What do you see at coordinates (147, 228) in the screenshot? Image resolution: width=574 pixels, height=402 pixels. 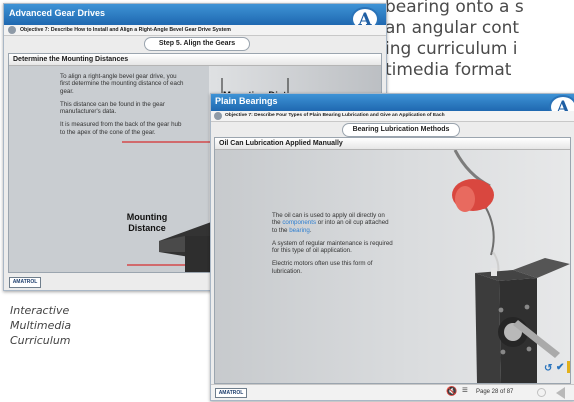 I see `diagram-label-left-line2: Distance` at bounding box center [147, 228].